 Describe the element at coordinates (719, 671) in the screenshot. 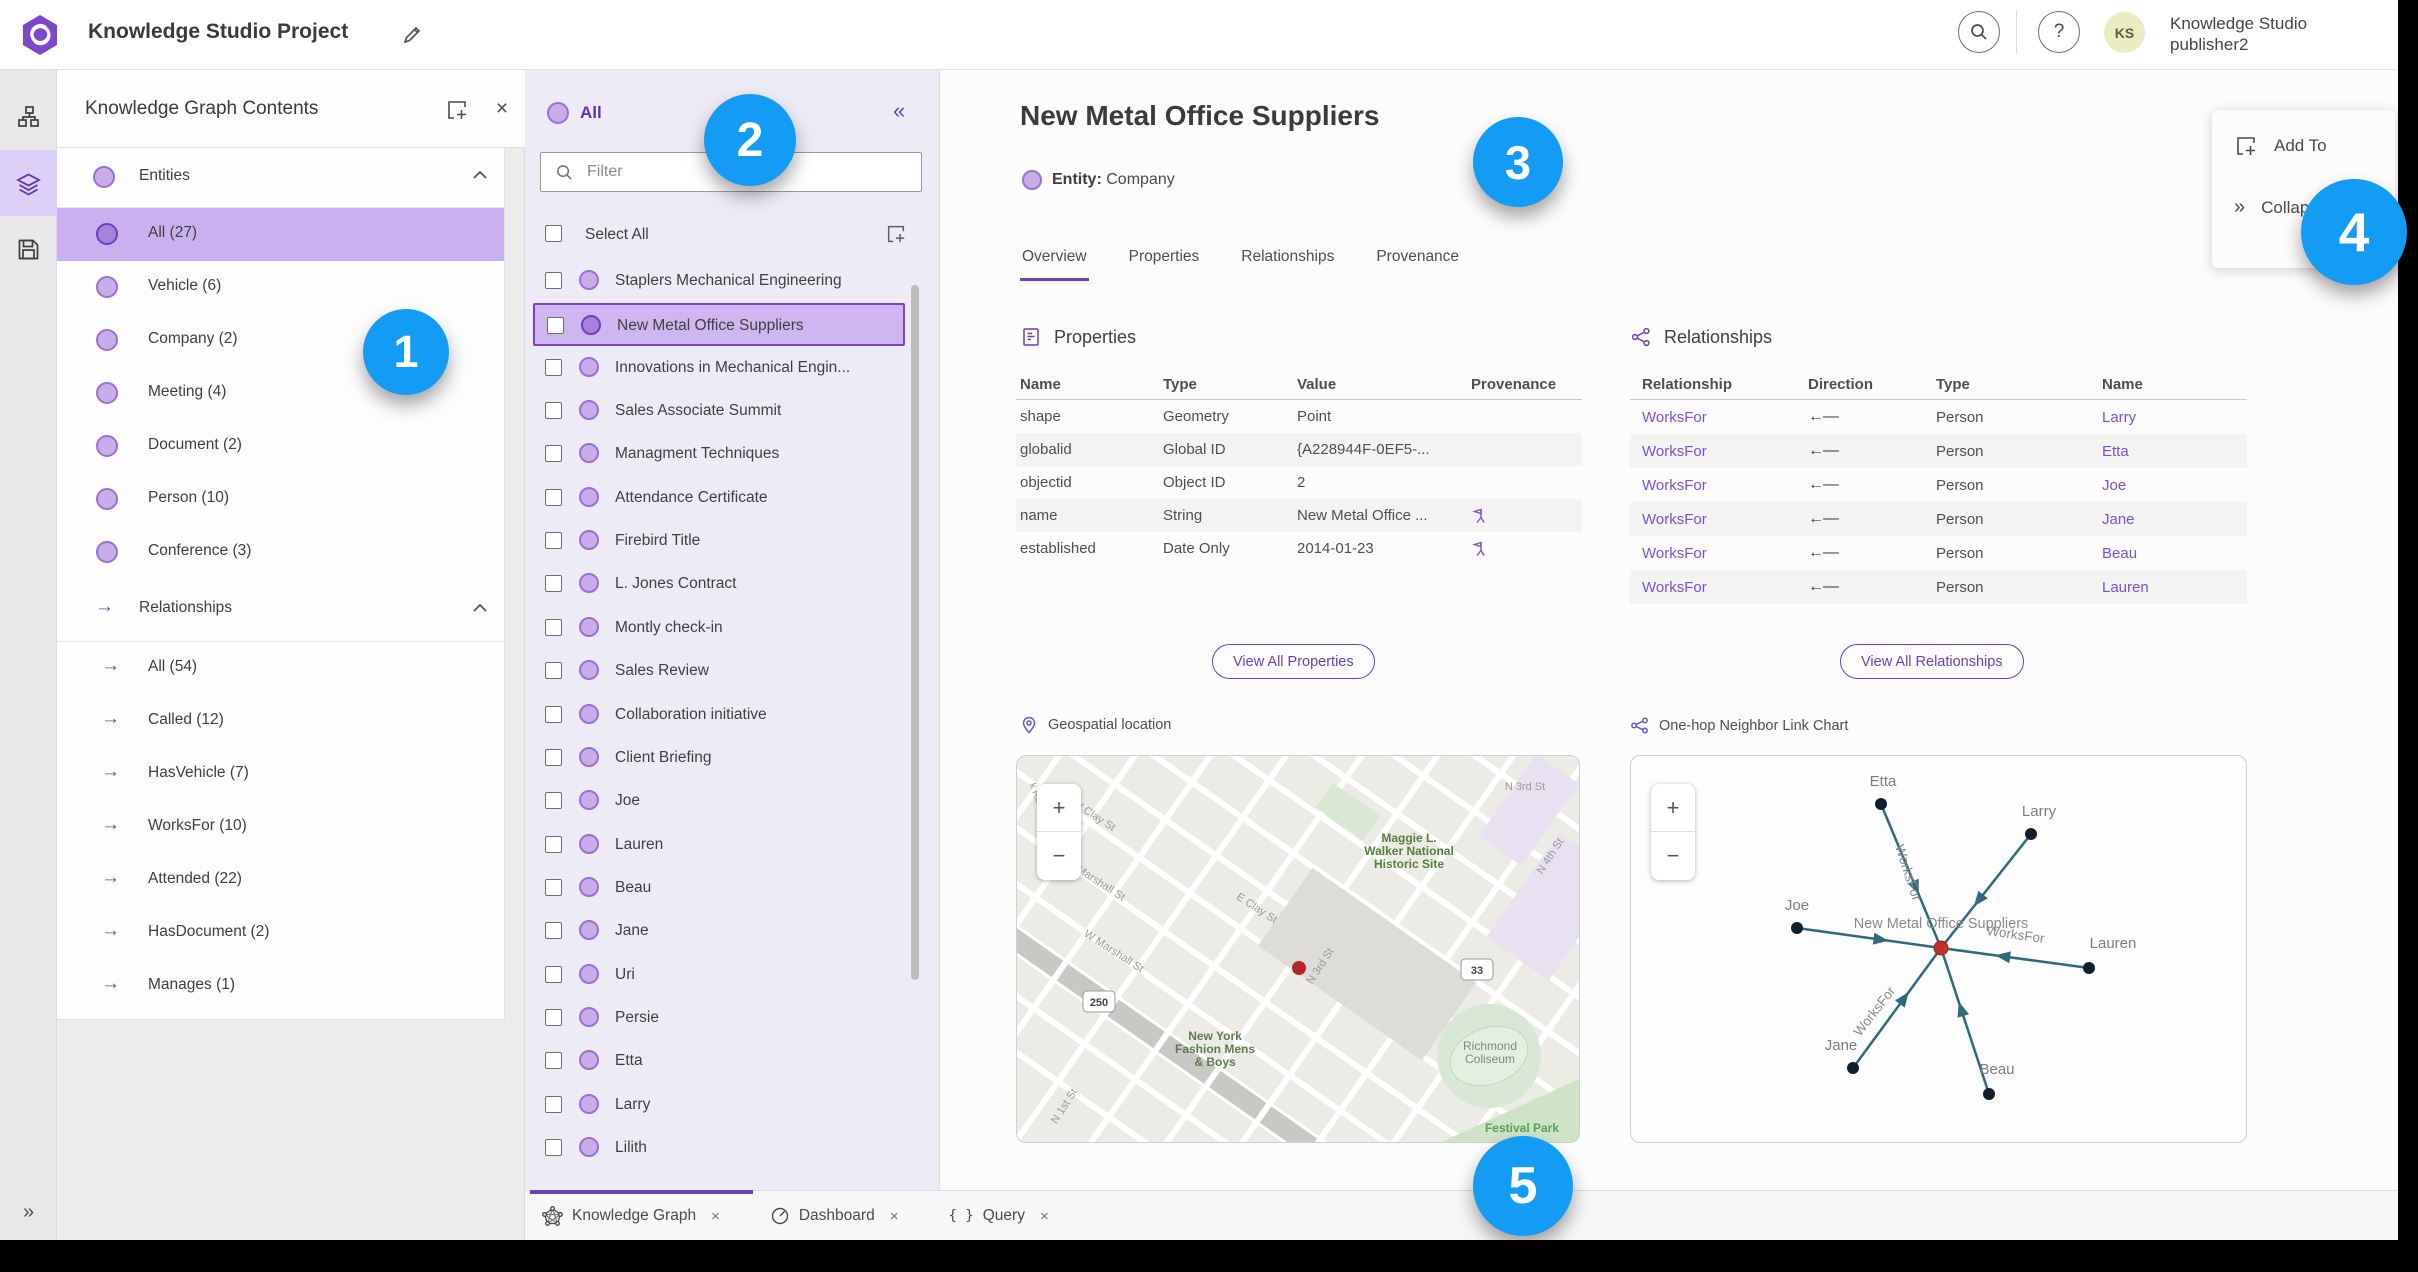

I see `list-item: Sales Review` at that location.